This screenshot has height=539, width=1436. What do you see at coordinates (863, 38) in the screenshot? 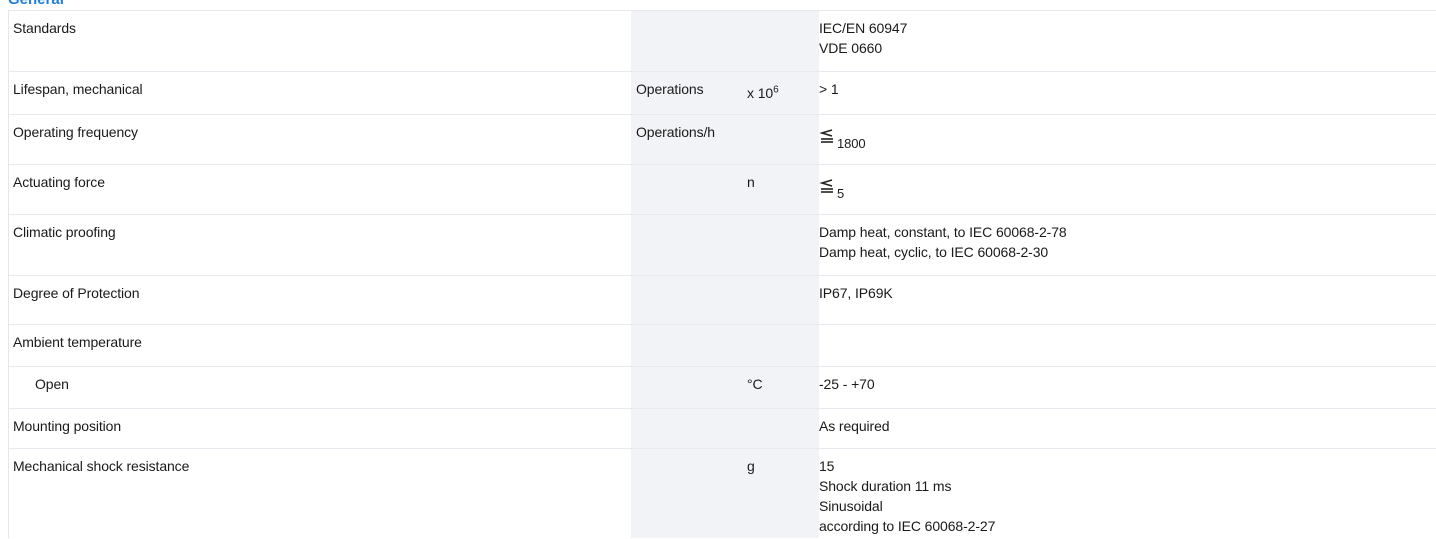
I see `row-value: IEC/EN 60947 VDE 0660` at bounding box center [863, 38].